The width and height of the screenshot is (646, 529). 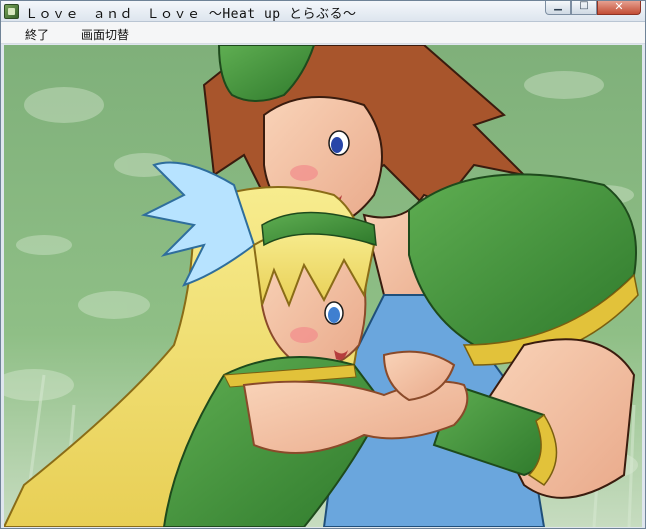 I want to click on menu-item-toggle-screen: 画面切替, so click(x=105, y=34).